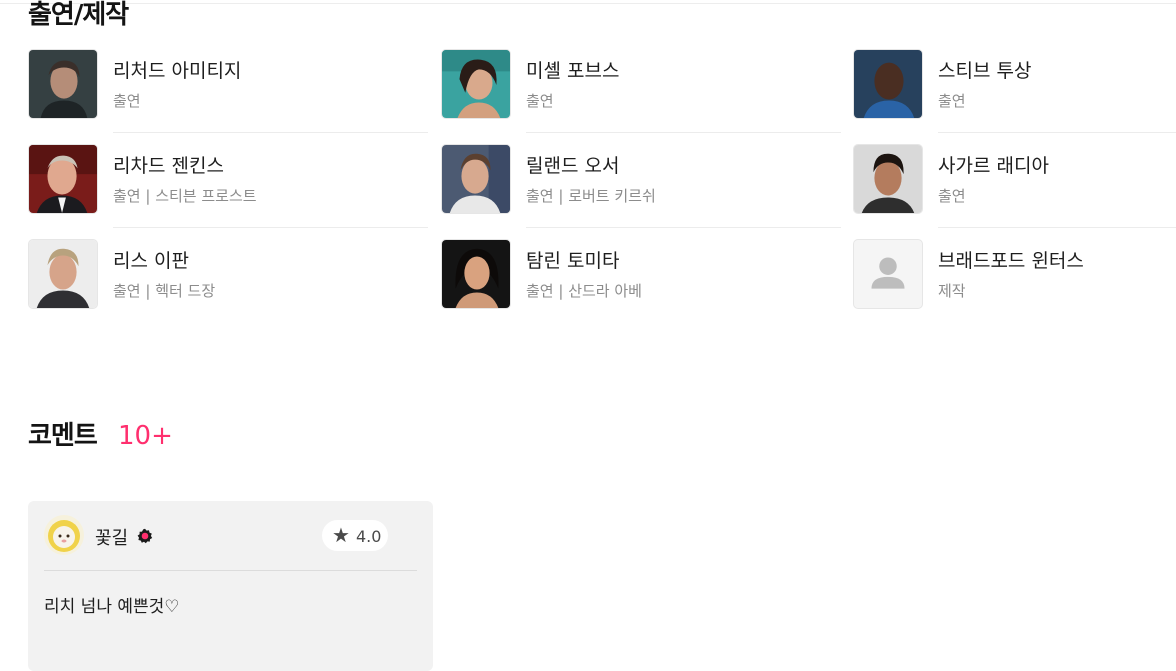  What do you see at coordinates (641, 96) in the screenshot?
I see `cast-item: 미셸 포브스 출연` at bounding box center [641, 96].